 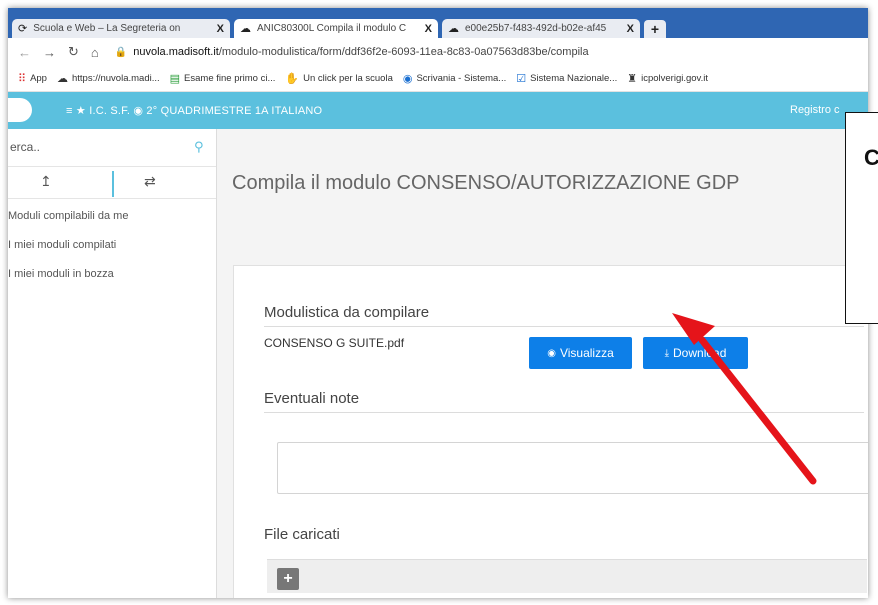 I want to click on callout-box: C, so click(x=861, y=218).